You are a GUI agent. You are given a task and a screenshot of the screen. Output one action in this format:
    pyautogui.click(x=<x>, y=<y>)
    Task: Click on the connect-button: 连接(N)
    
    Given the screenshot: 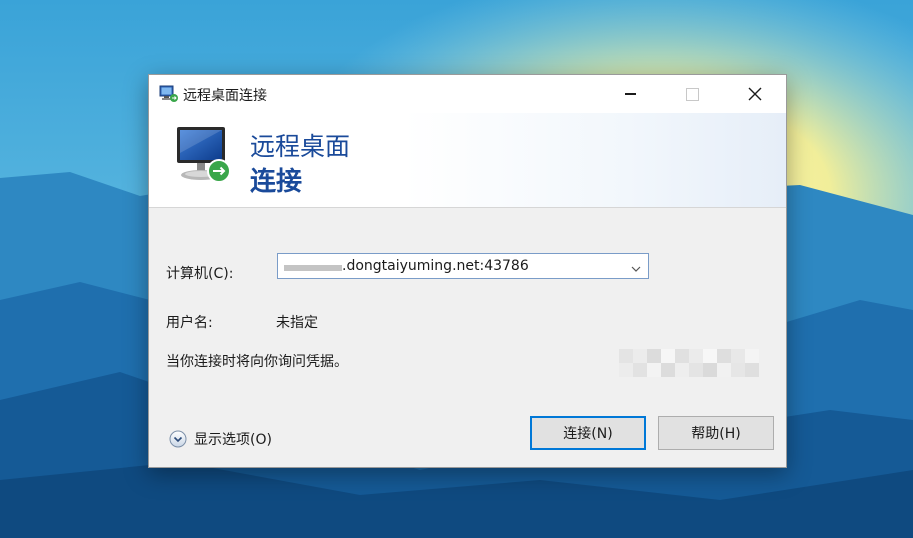 What is the action you would take?
    pyautogui.click(x=588, y=433)
    